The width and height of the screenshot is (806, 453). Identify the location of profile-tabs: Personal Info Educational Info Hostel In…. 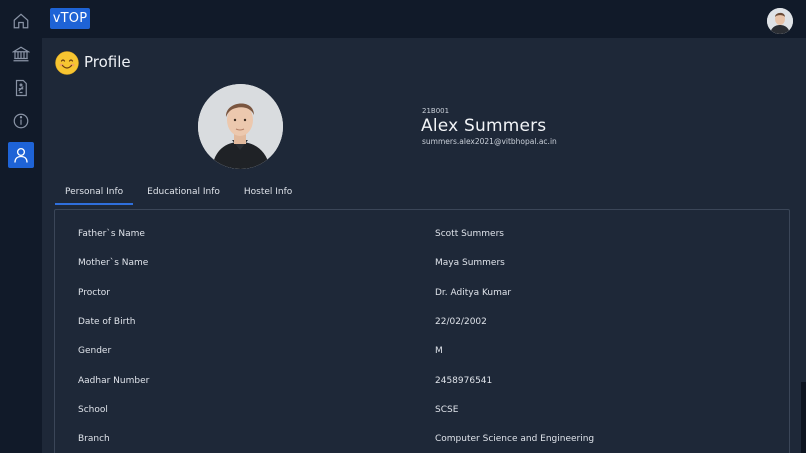
(180, 192).